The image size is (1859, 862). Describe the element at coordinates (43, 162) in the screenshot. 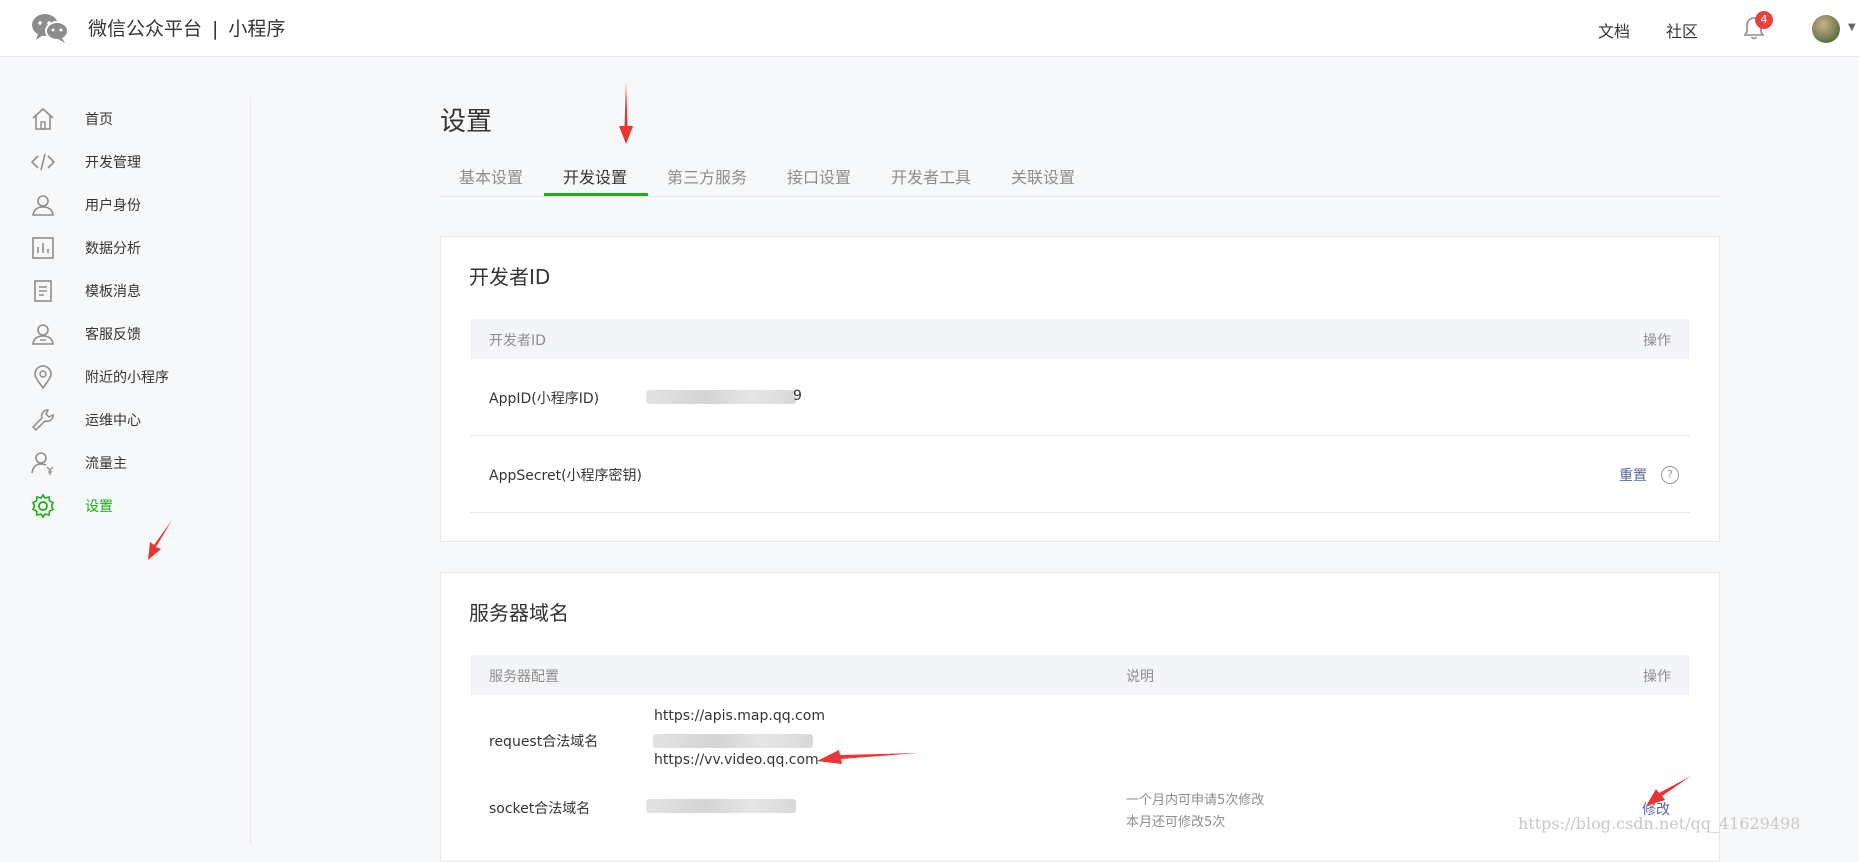

I see `code-icon` at that location.